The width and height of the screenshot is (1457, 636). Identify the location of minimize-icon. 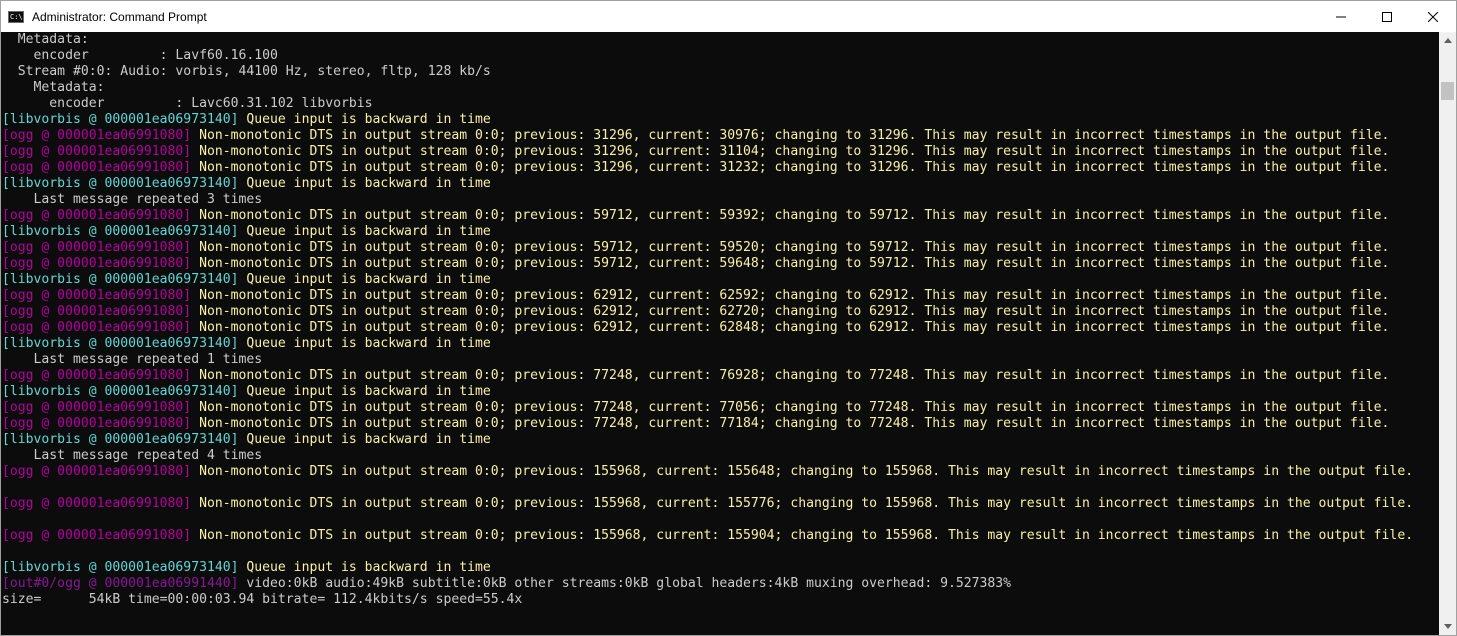
(1341, 16).